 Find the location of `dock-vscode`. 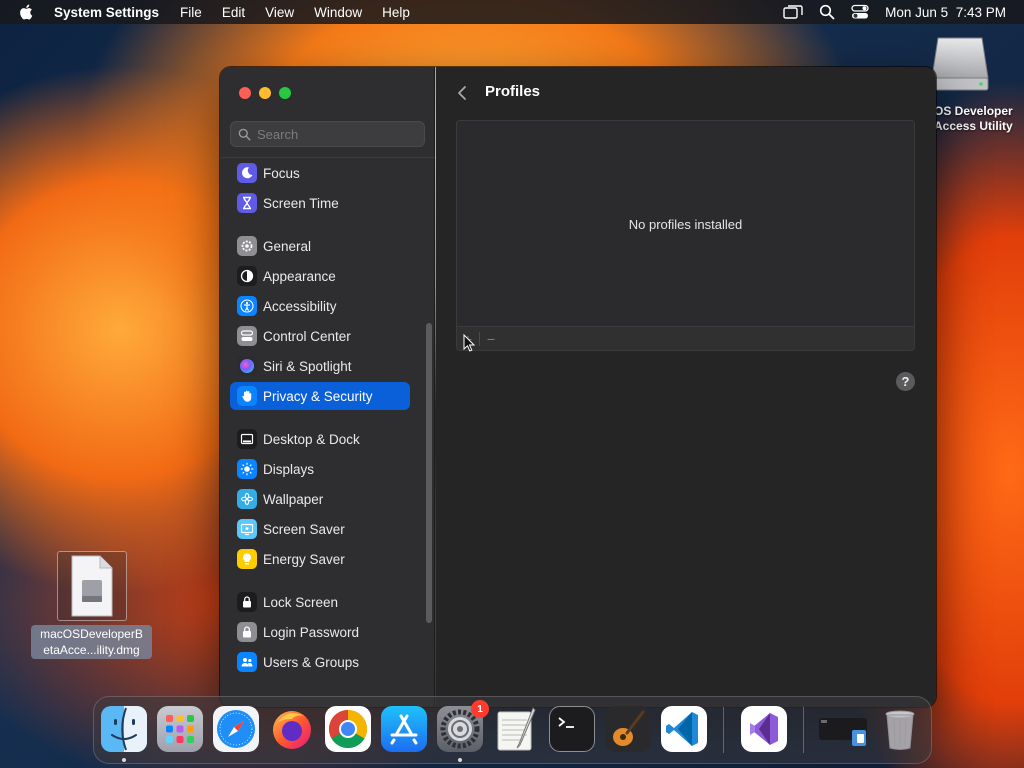

dock-vscode is located at coordinates (684, 729).